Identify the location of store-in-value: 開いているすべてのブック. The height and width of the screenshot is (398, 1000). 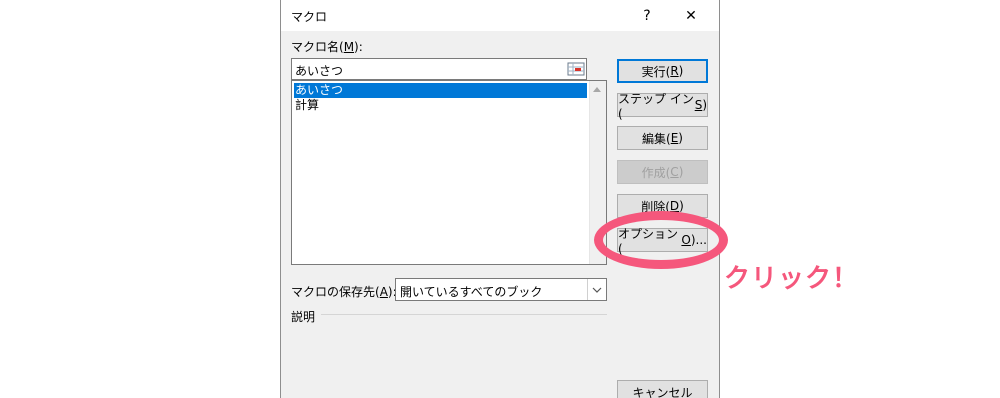
(471, 292).